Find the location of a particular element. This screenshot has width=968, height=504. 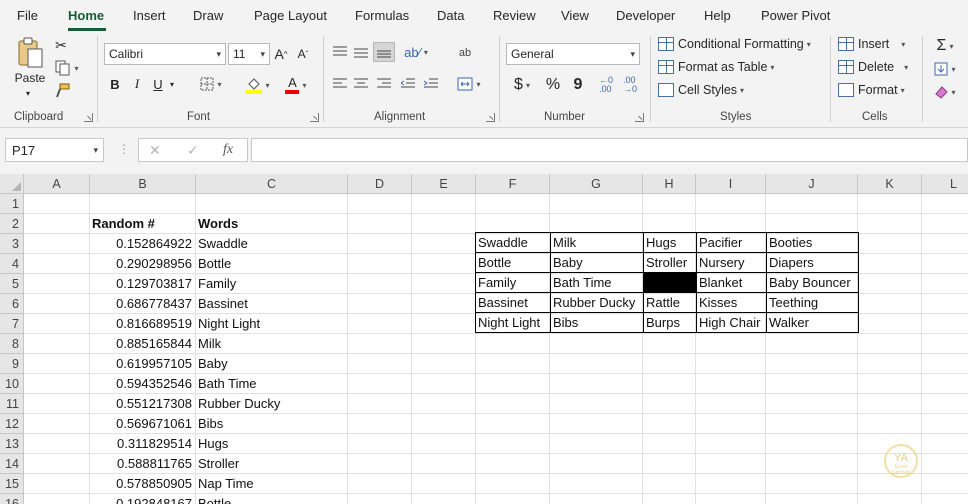

select-all-button is located at coordinates (12, 184).